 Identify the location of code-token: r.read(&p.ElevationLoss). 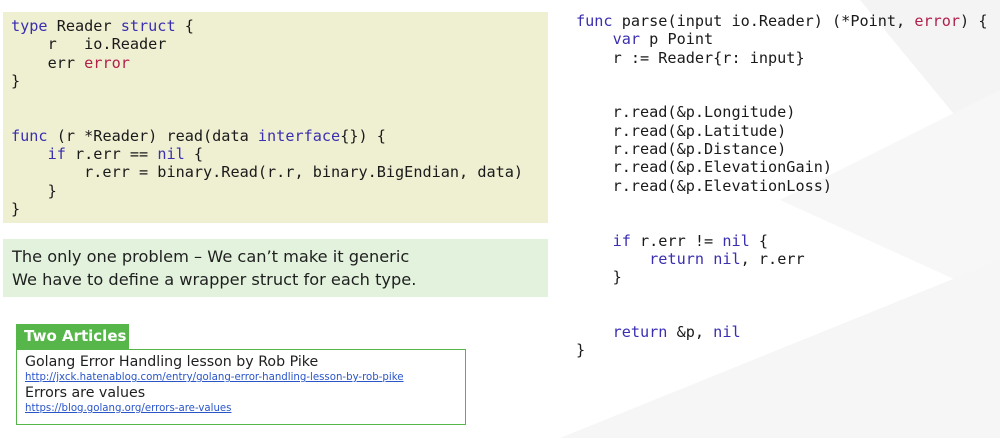
(704, 185).